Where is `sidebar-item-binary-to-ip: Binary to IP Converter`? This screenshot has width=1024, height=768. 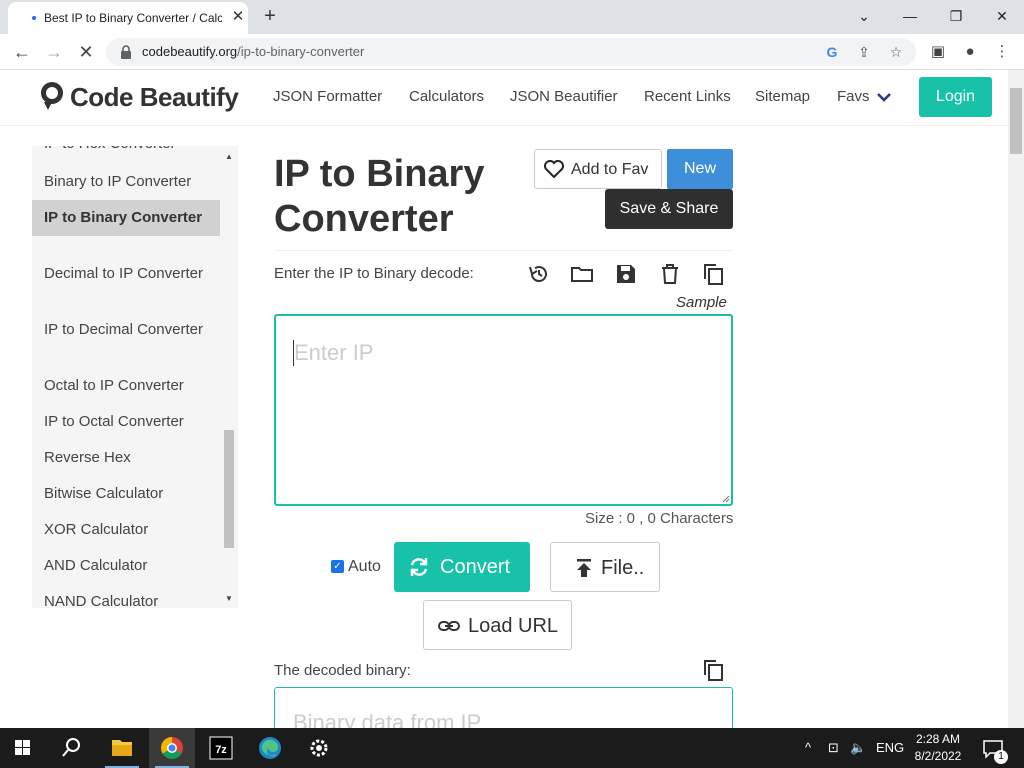 sidebar-item-binary-to-ip: Binary to IP Converter is located at coordinates (126, 182).